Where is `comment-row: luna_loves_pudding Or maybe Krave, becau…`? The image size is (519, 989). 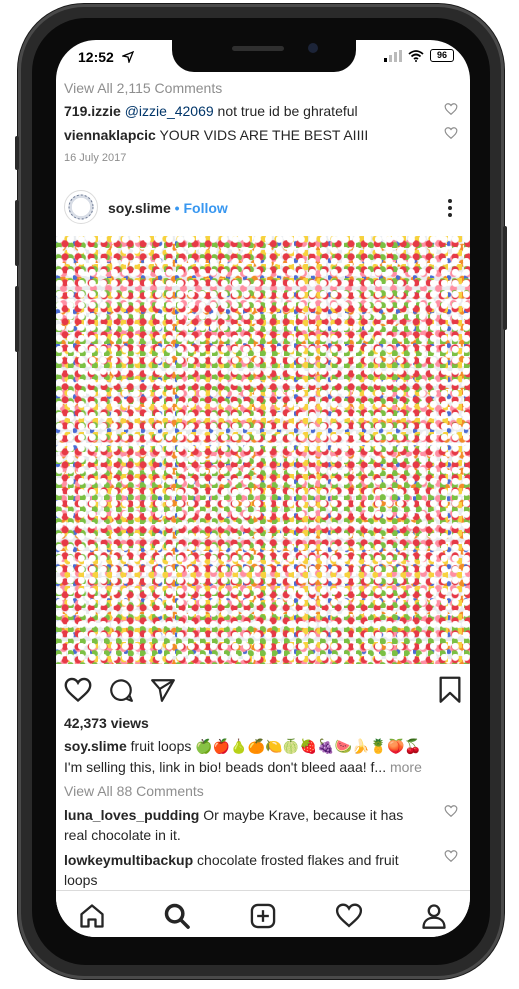 comment-row: luna_loves_pudding Or maybe Krave, becau… is located at coordinates (239, 825).